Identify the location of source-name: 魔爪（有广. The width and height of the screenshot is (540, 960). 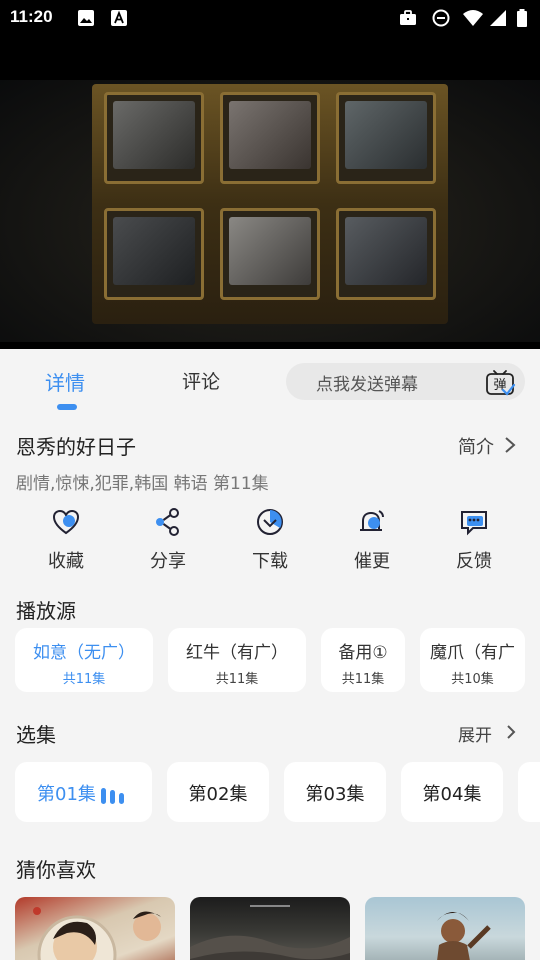
(472, 653).